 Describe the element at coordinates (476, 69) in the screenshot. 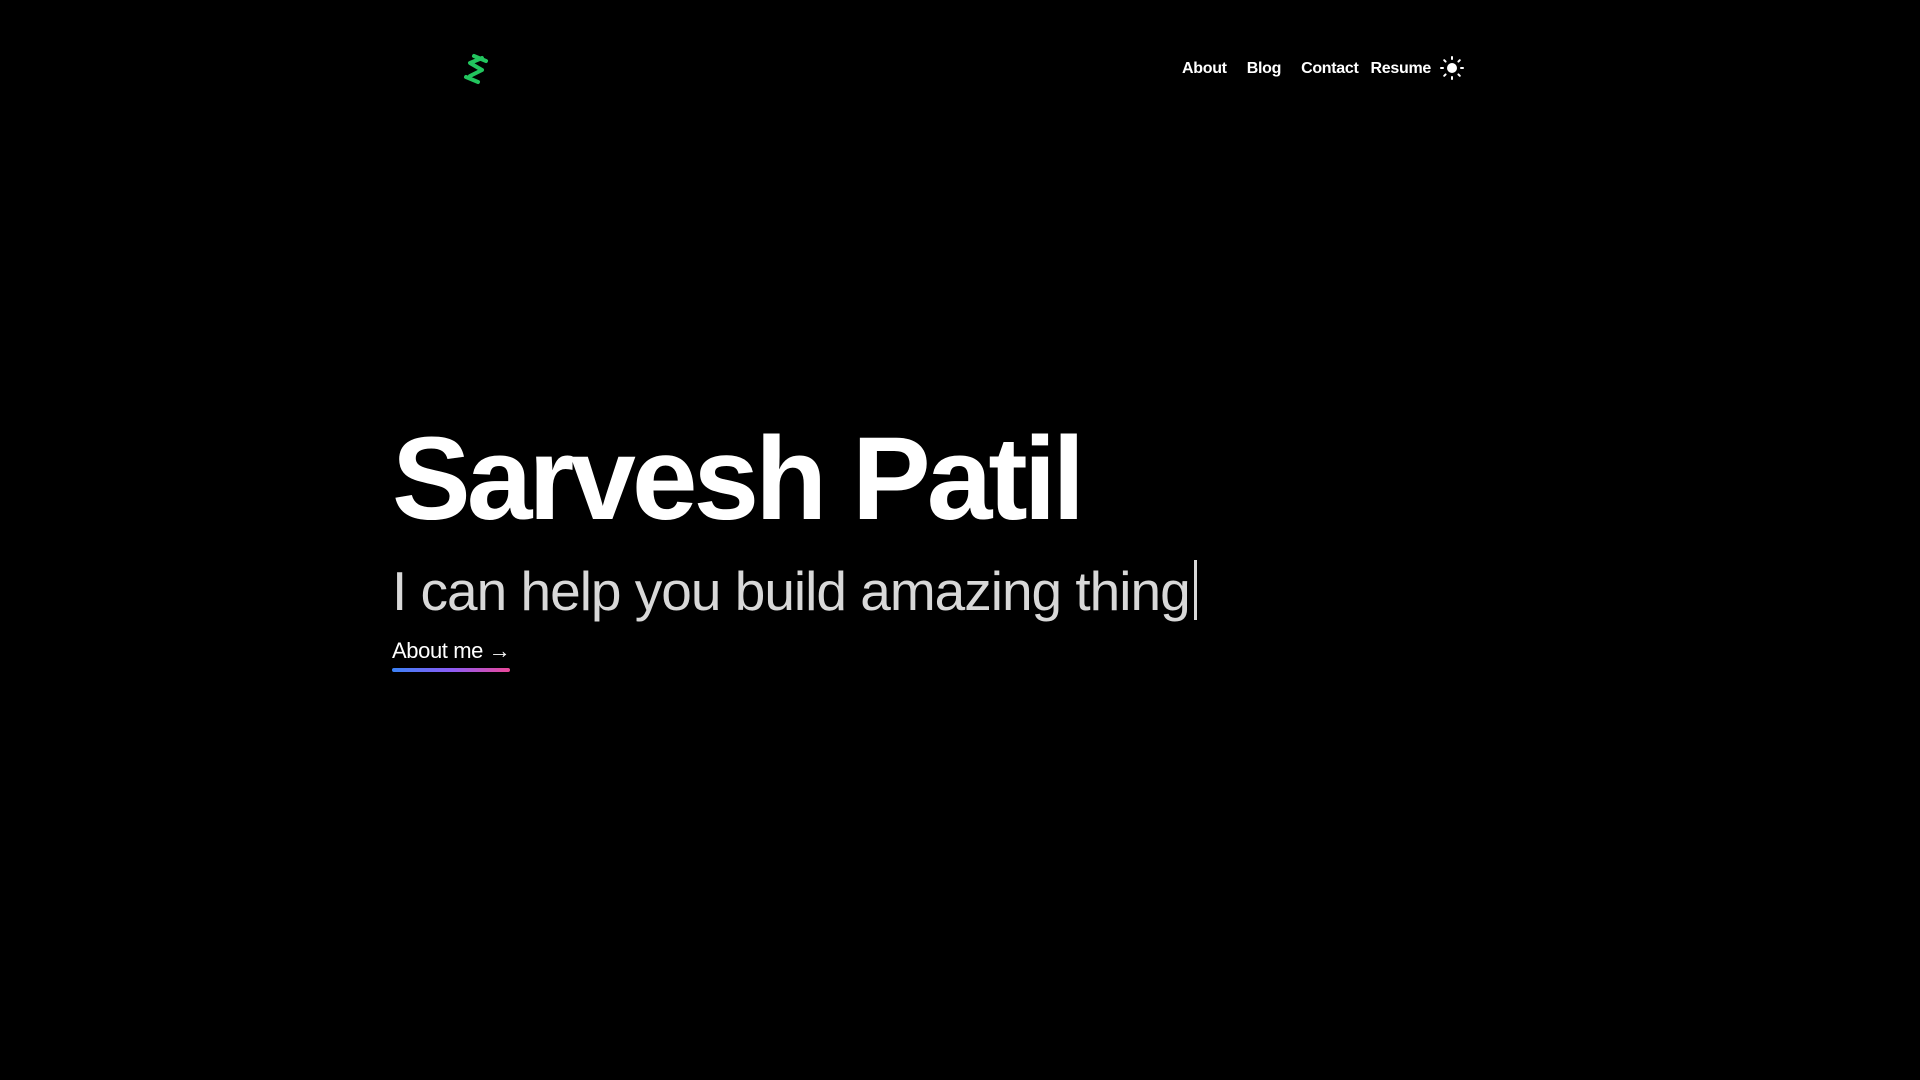

I see `s-logo-icon` at that location.